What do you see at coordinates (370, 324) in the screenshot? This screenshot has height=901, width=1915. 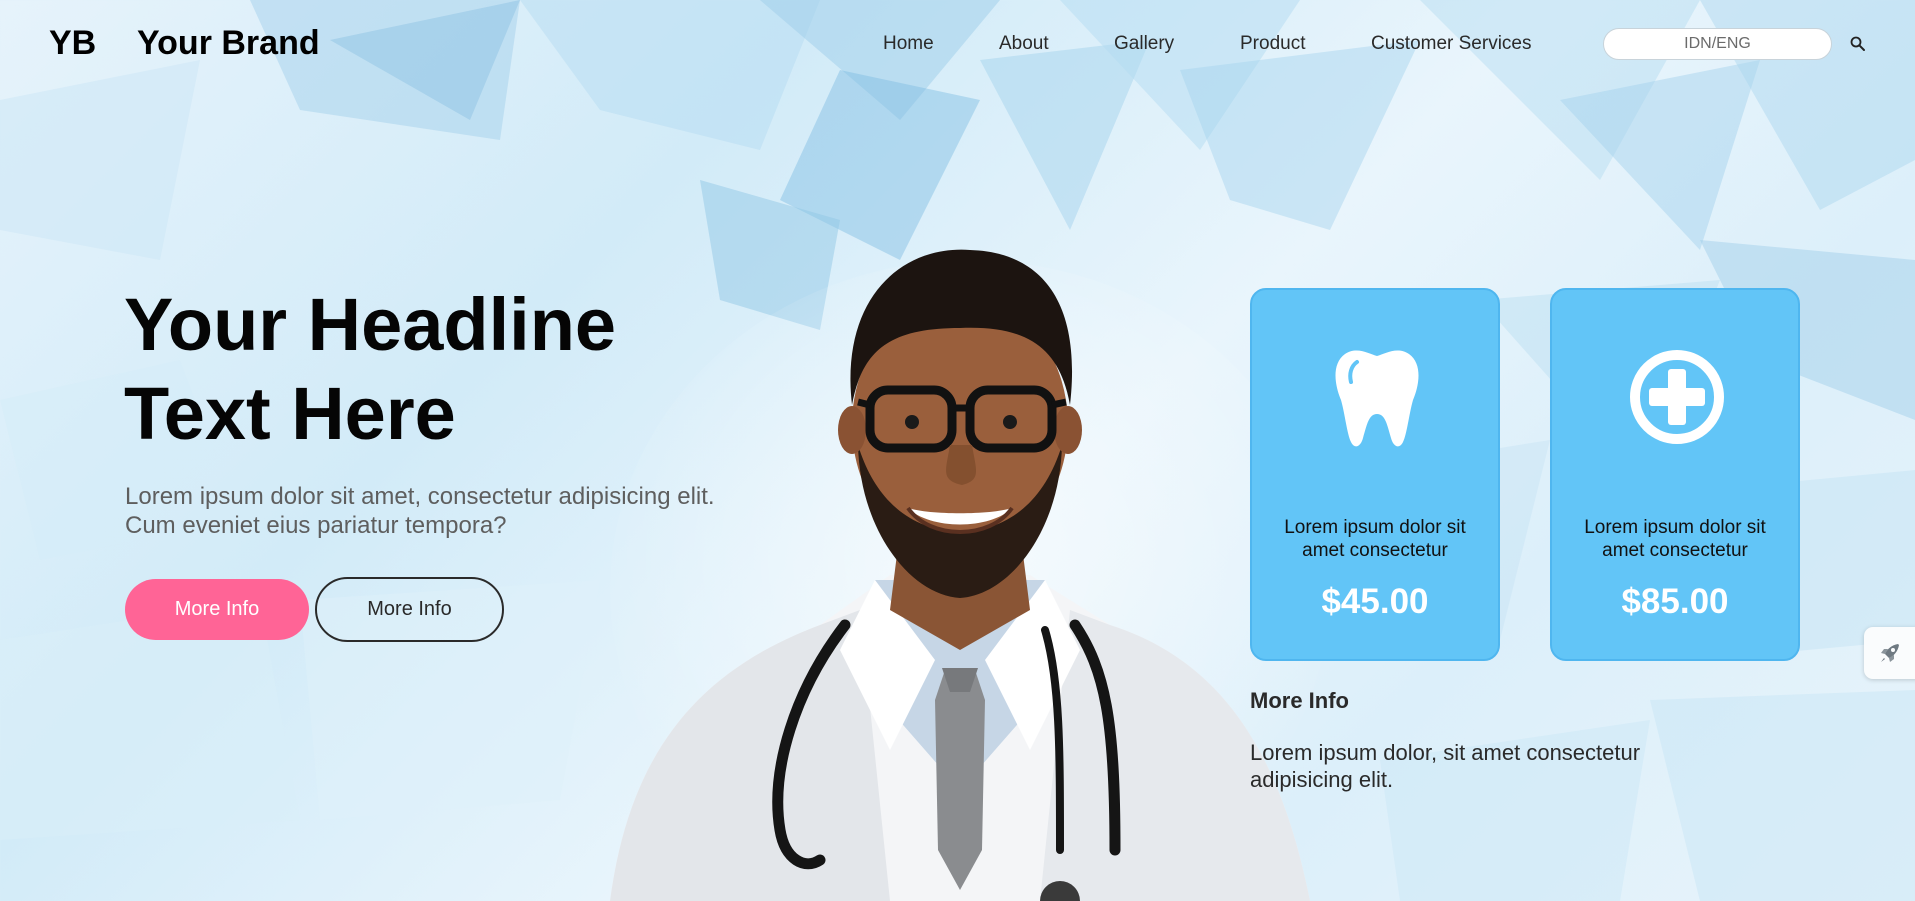 I see `headline-line-1: Your Headline` at bounding box center [370, 324].